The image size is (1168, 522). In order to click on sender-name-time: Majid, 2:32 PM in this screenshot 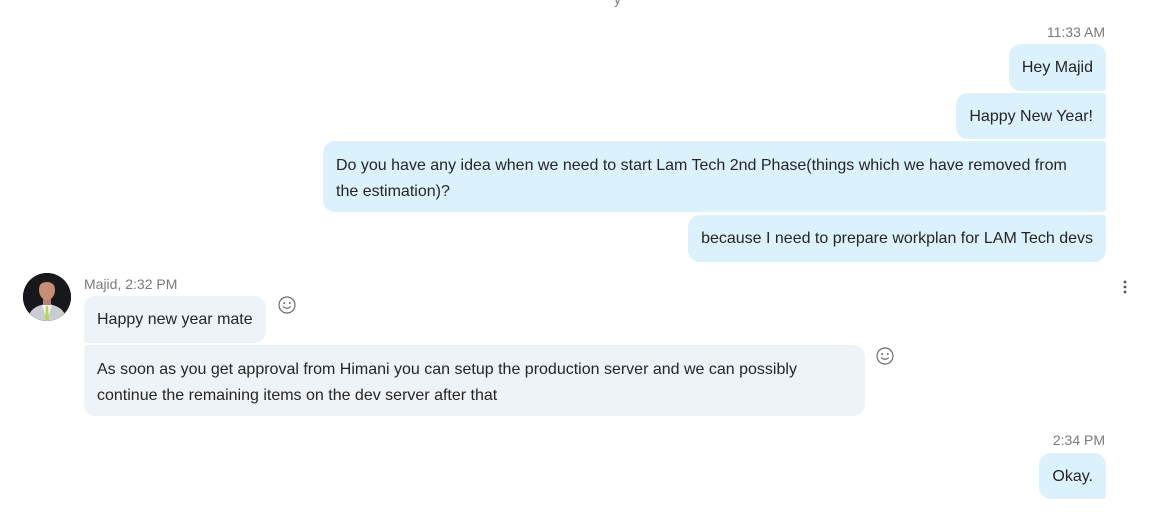, I will do `click(131, 284)`.